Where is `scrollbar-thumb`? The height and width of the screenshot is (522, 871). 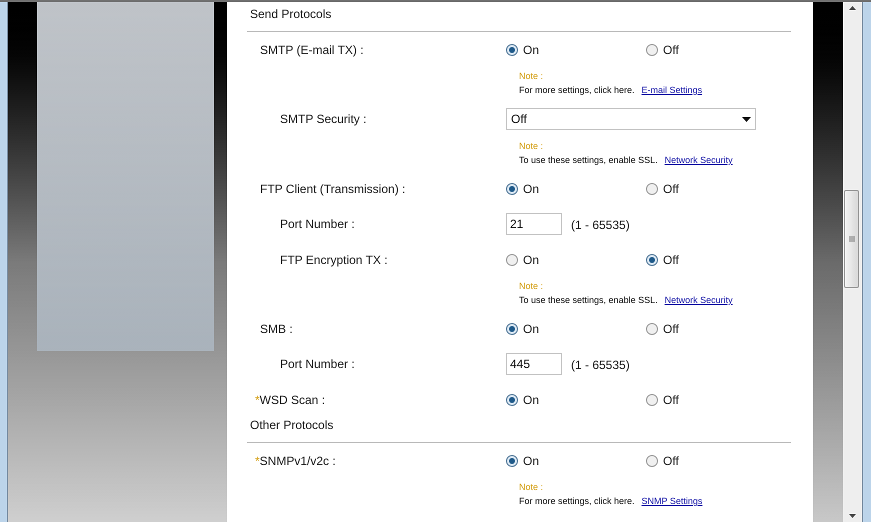 scrollbar-thumb is located at coordinates (851, 239).